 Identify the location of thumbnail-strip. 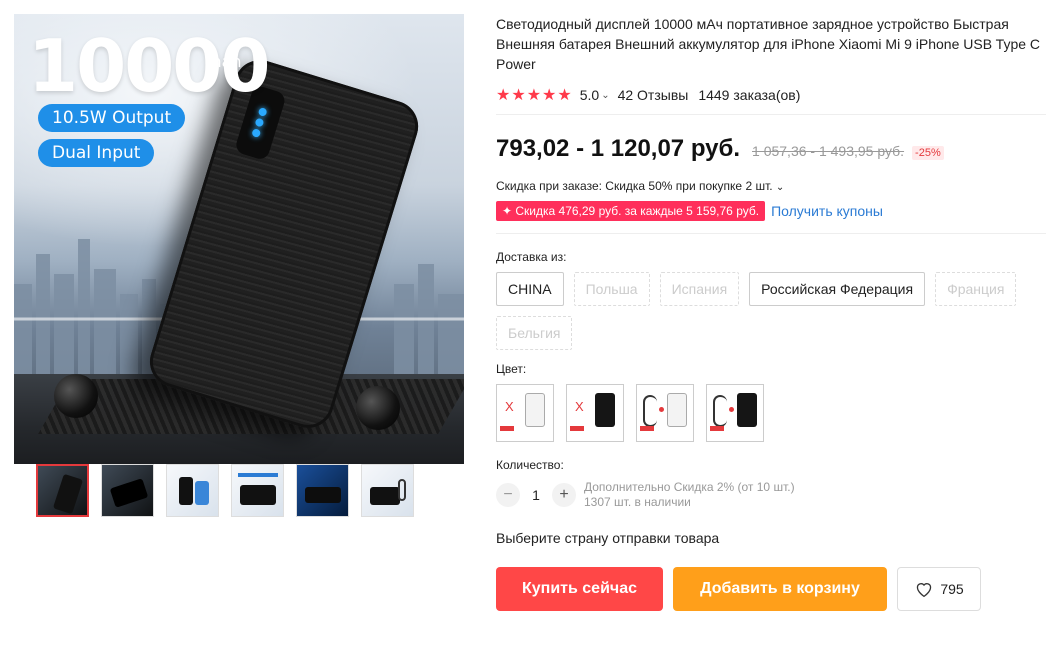
(225, 490).